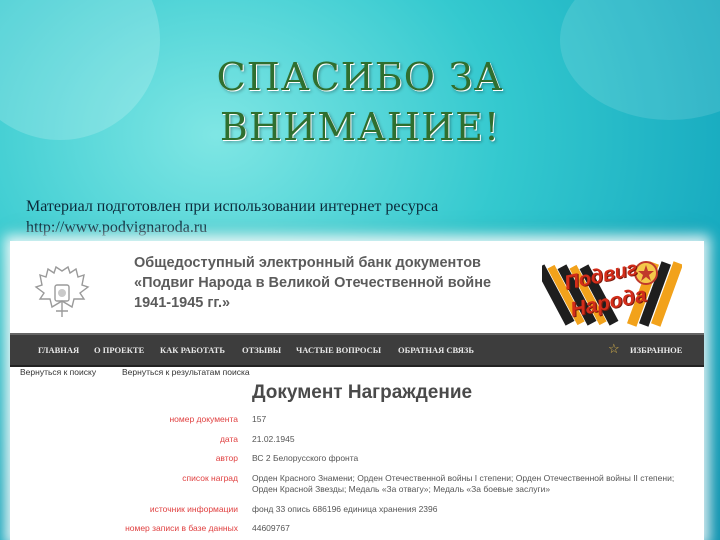 The image size is (720, 540). Describe the element at coordinates (182, 303) in the screenshot. I see `bank-title-line3: 1941-1945 гг.»` at that location.